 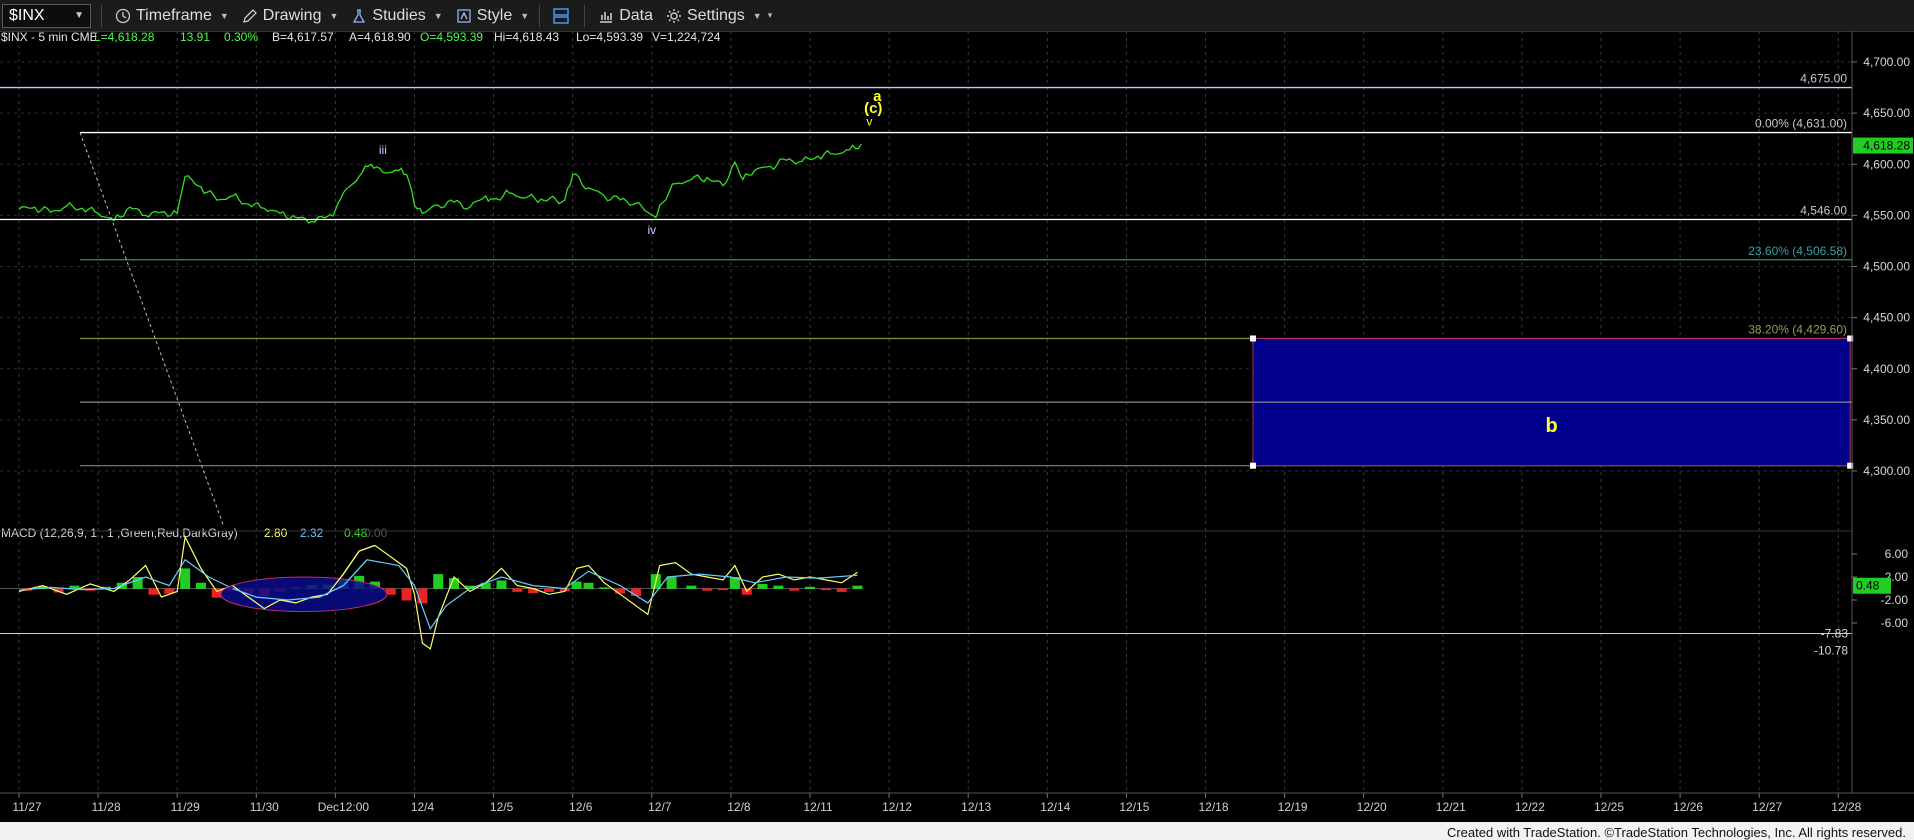 I want to click on x-tick-label: 12/5, so click(x=502, y=807).